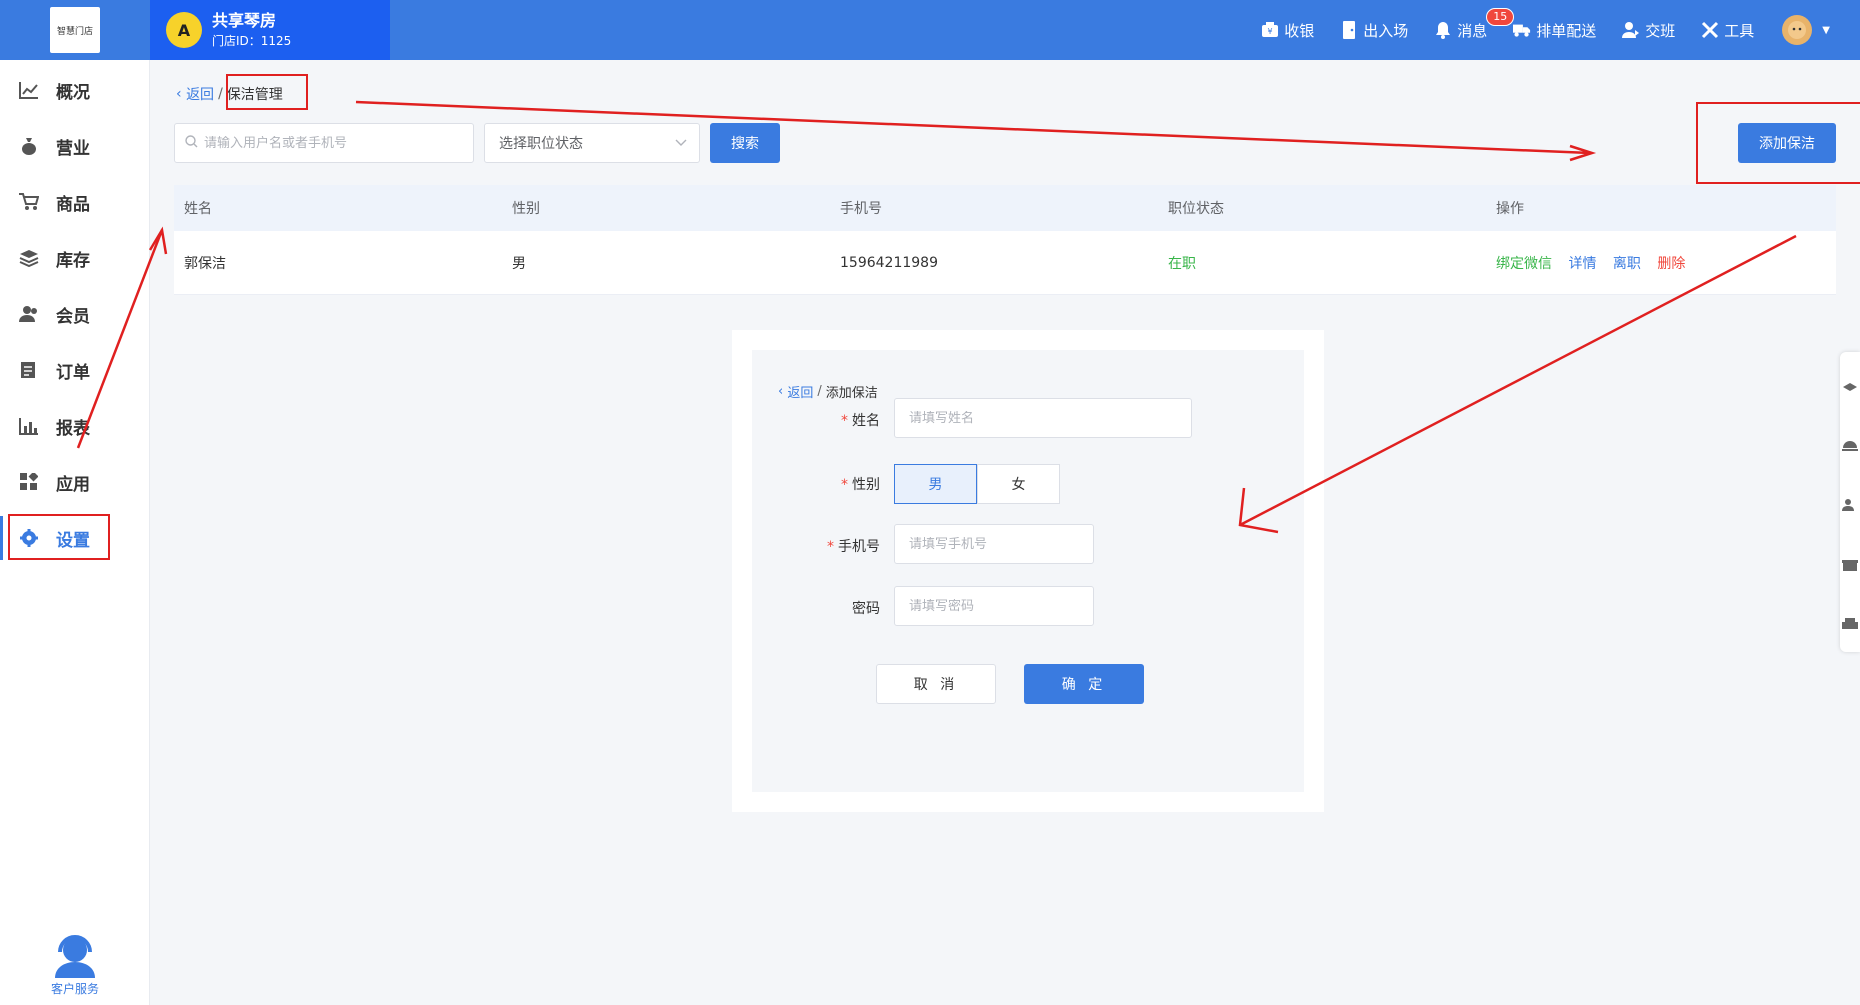  I want to click on gender-toggle: 男 女, so click(977, 484).